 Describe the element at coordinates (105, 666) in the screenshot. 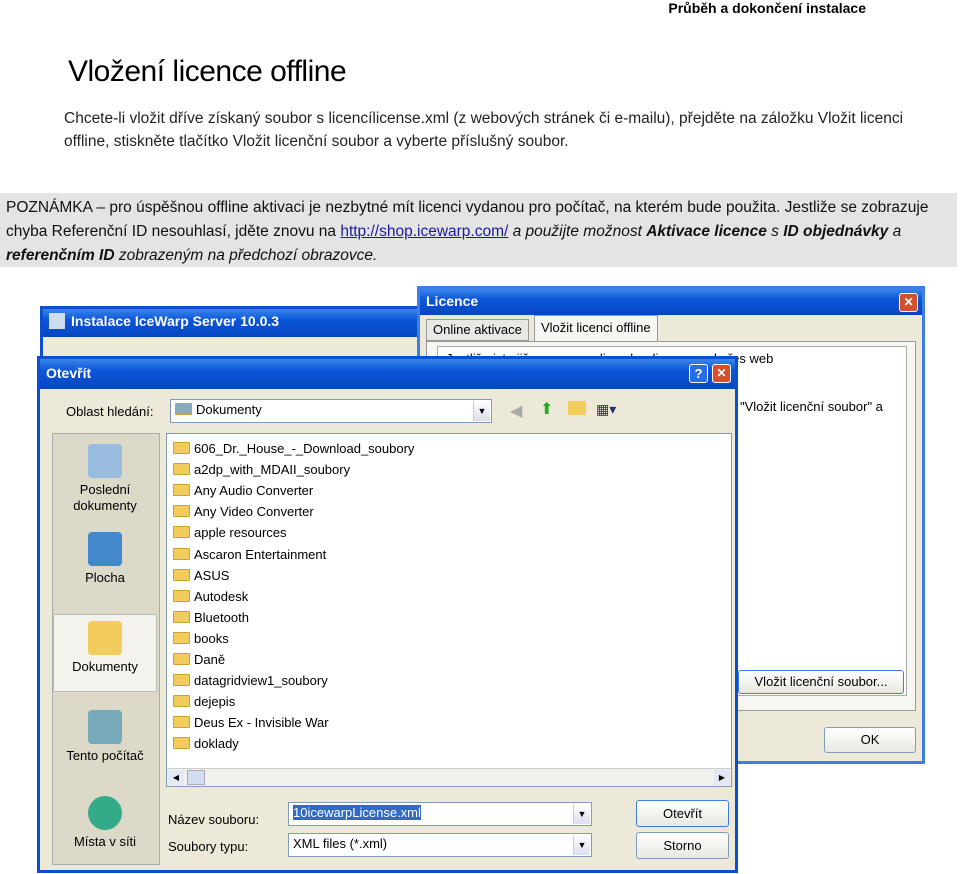

I see `place-label: Dokumenty` at that location.